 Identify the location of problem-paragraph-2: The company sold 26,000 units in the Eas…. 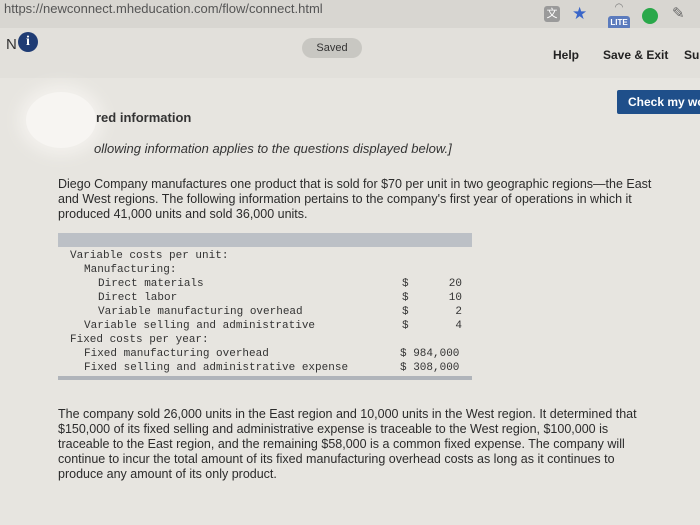
(347, 444).